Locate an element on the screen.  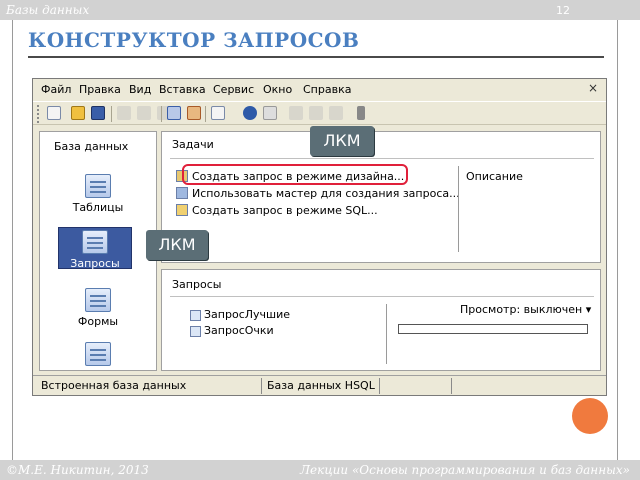
save-icon is located at coordinates (98, 113).